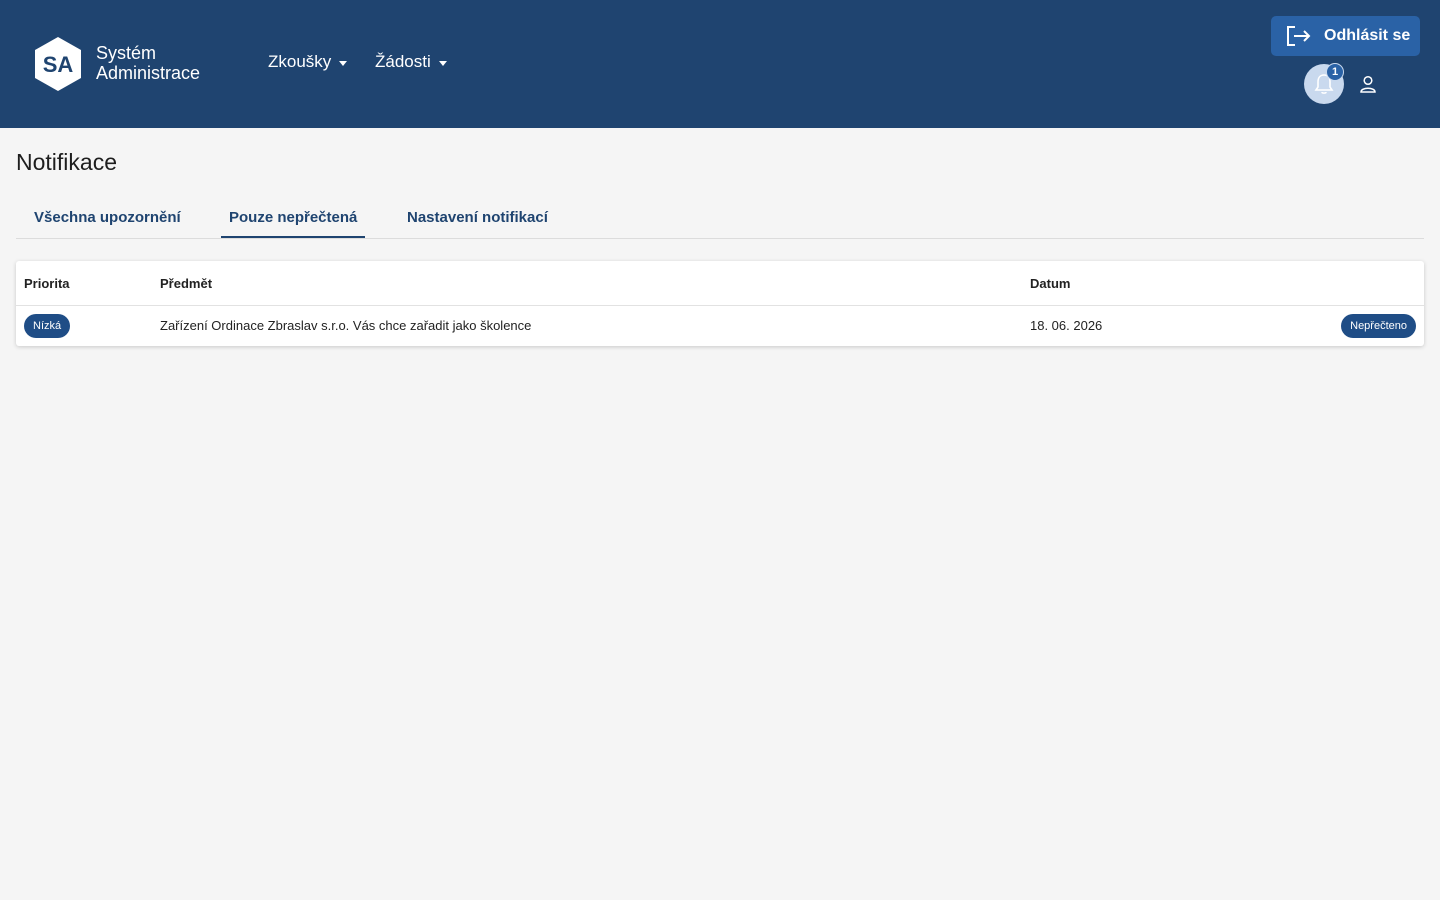 Image resolution: width=1440 pixels, height=900 pixels. I want to click on tab-unread-only: Pouze nepřečtená, so click(293, 217).